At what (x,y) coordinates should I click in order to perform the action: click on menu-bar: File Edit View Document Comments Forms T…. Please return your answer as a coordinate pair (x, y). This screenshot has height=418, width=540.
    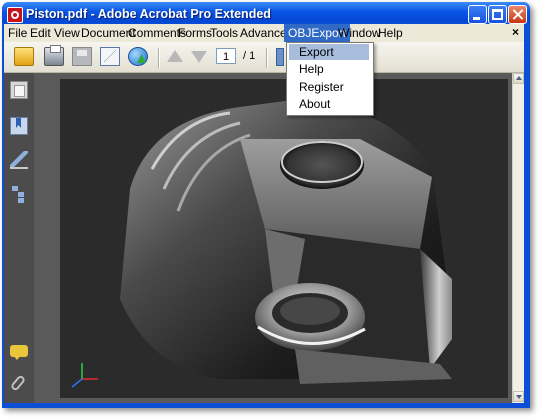
    Looking at the image, I should click on (264, 33).